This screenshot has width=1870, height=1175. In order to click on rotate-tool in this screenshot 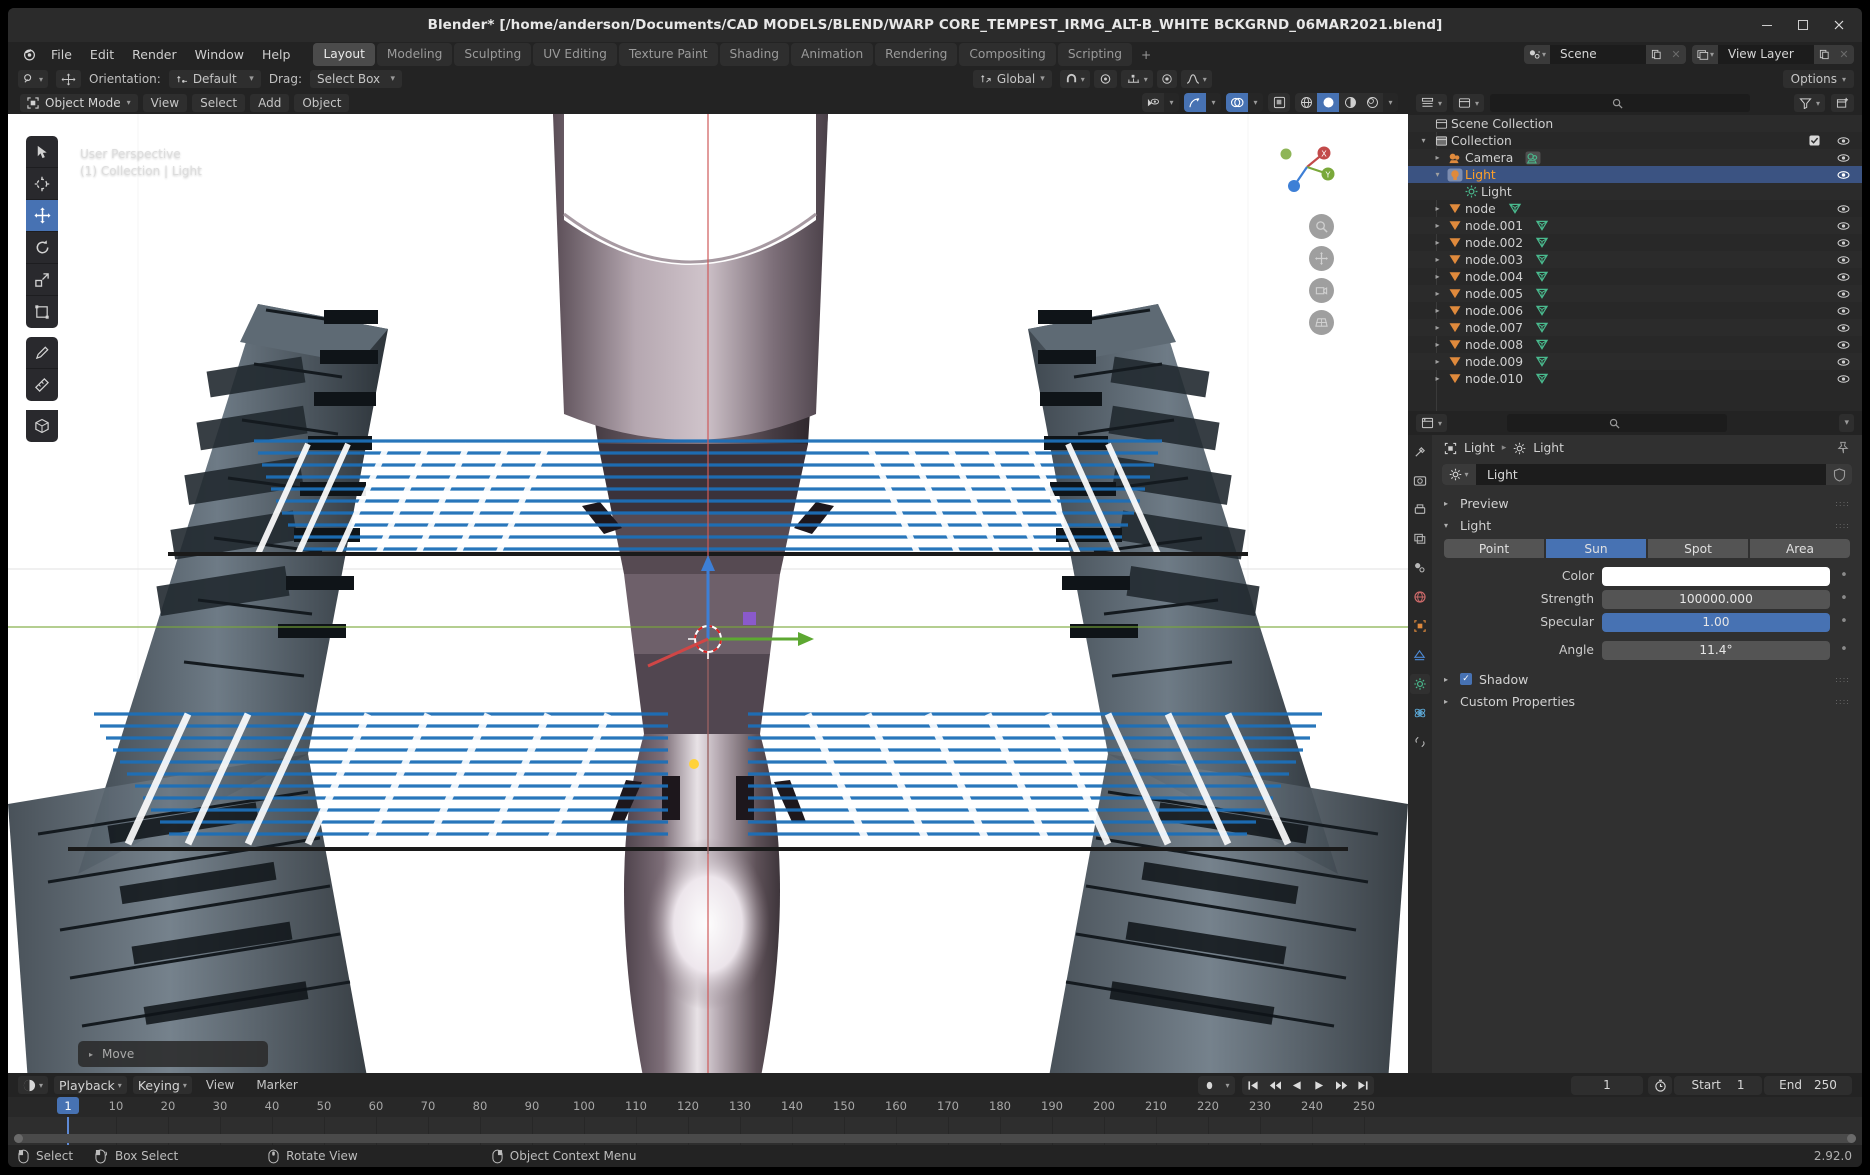, I will do `click(42, 248)`.